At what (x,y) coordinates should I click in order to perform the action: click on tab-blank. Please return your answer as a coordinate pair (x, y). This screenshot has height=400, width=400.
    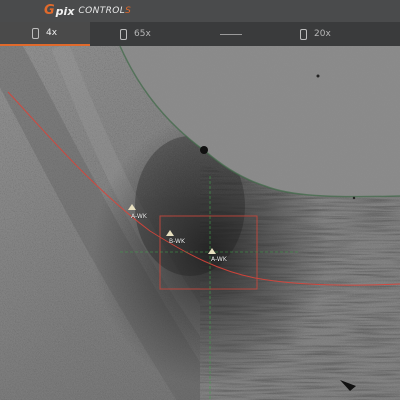
    Looking at the image, I should click on (245, 34).